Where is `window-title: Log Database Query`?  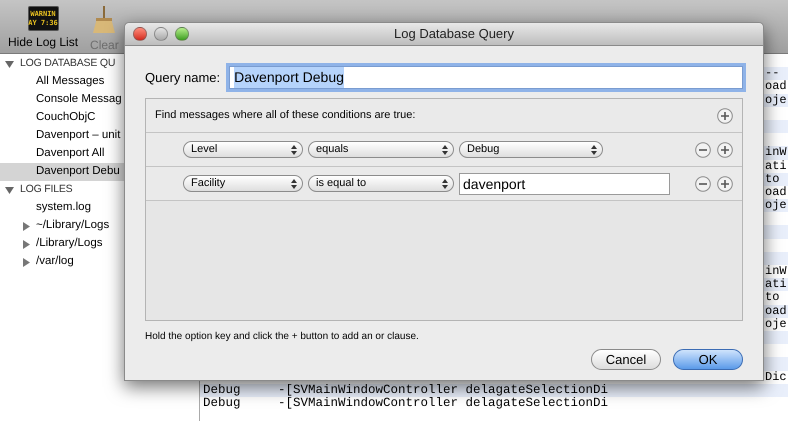 window-title: Log Database Query is located at coordinates (454, 34).